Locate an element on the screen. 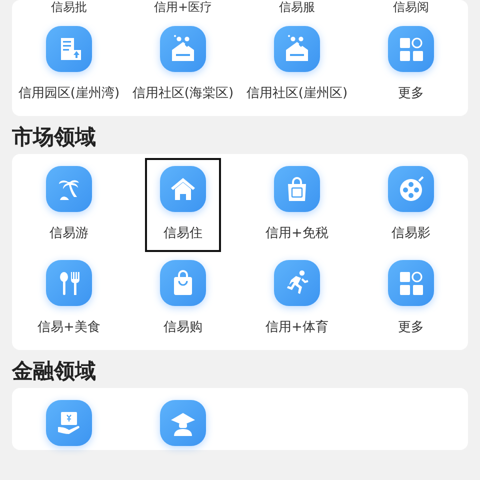  service-button: 信易游 is located at coordinates (69, 205).